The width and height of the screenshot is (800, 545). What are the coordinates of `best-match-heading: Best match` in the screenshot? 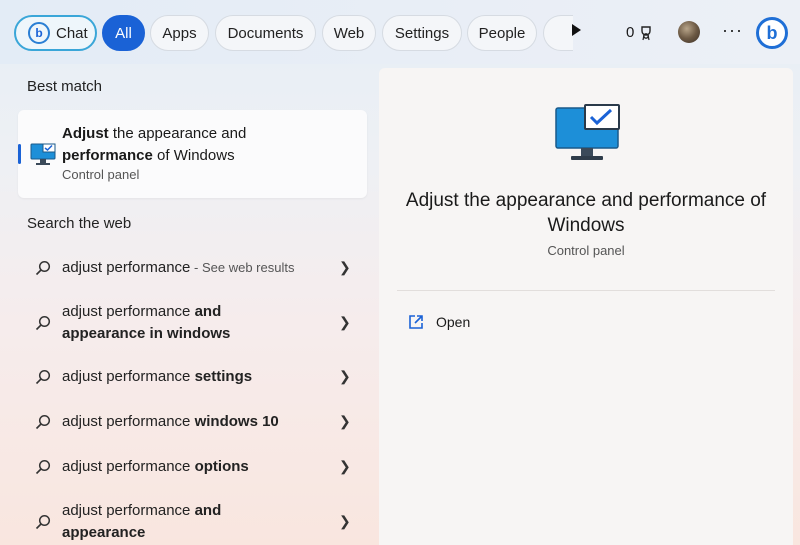 It's located at (65, 86).